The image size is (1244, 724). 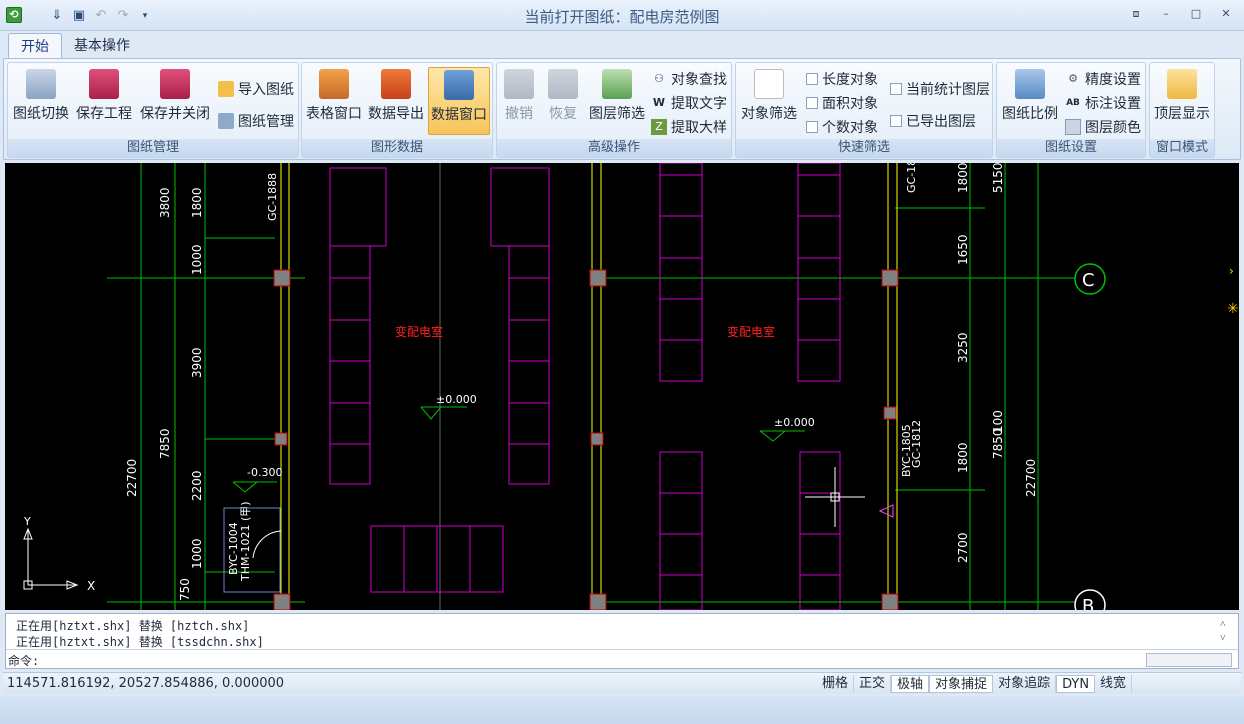 I want to click on current-layer-checkbox: 当前统计图层, so click(x=940, y=89).